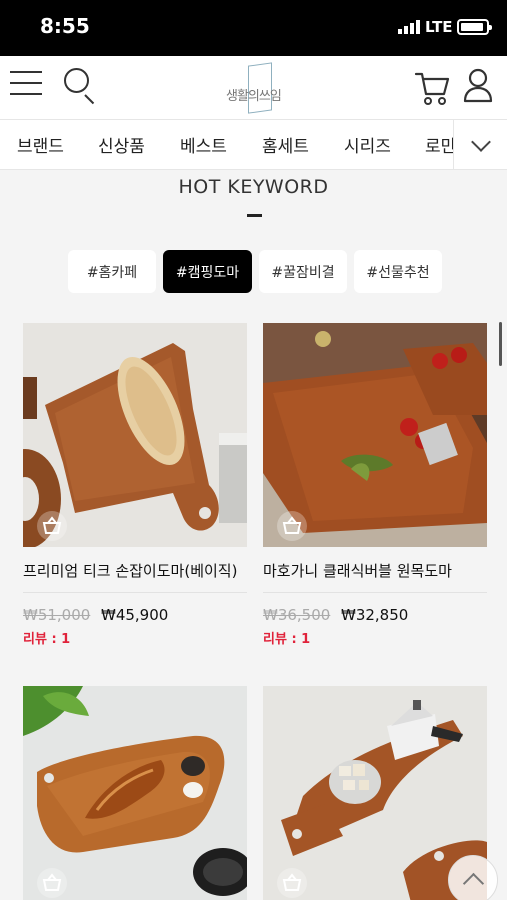  What do you see at coordinates (367, 144) in the screenshot?
I see `category-series: 시리즈` at bounding box center [367, 144].